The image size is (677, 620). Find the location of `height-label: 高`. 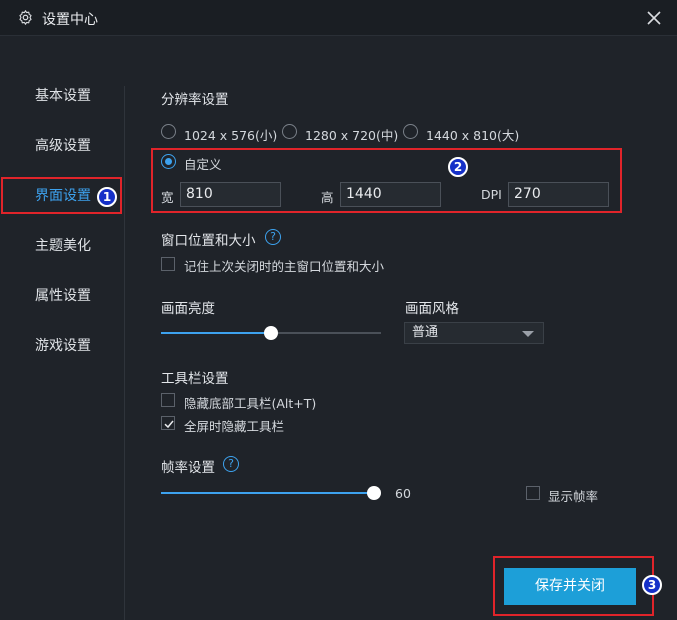

height-label: 高 is located at coordinates (327, 197).